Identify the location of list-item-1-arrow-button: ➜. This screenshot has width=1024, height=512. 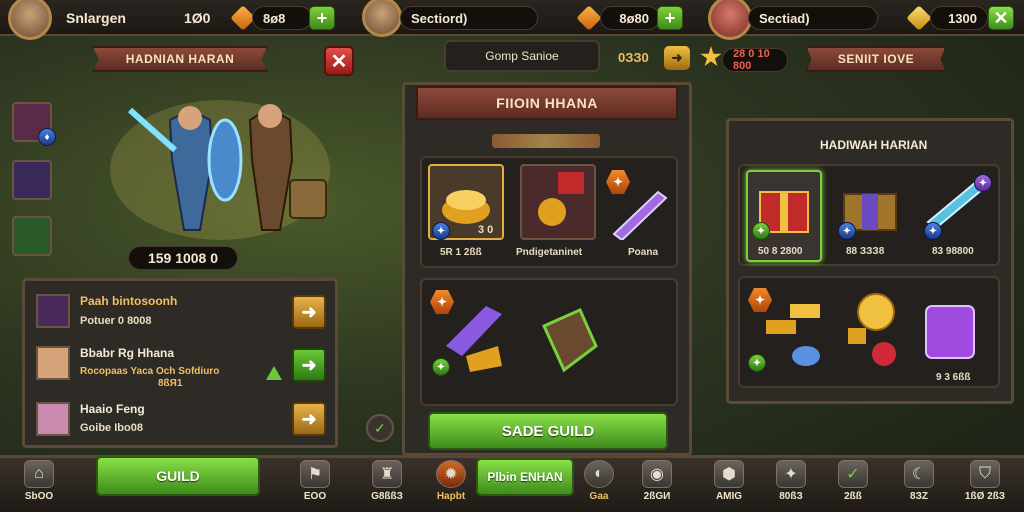
(309, 312).